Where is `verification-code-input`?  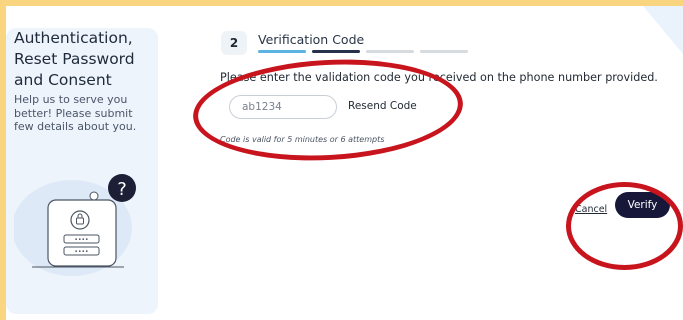
verification-code-input is located at coordinates (283, 107).